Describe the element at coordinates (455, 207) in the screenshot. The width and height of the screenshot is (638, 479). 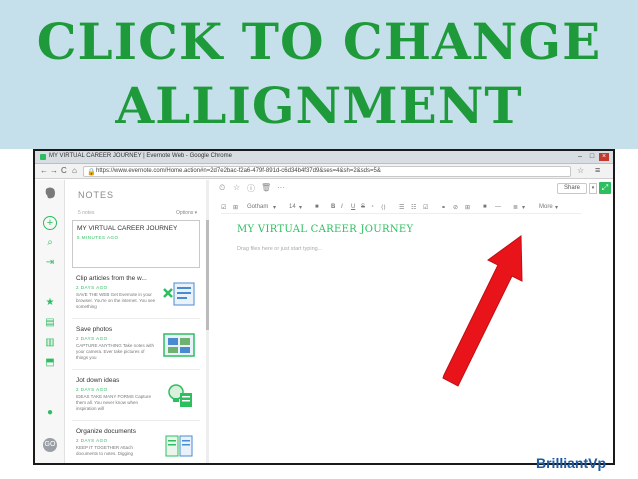
I see `attach-icon: ⊘` at that location.